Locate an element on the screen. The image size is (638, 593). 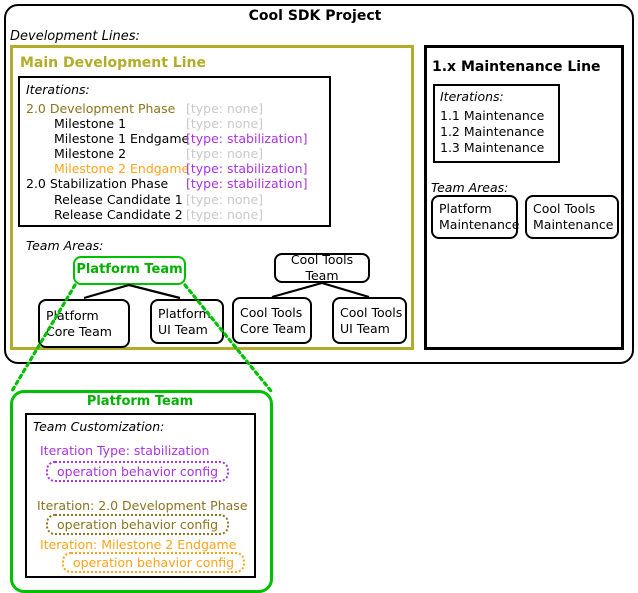
iteration-row: 1.1 Maintenance is located at coordinates (492, 115).